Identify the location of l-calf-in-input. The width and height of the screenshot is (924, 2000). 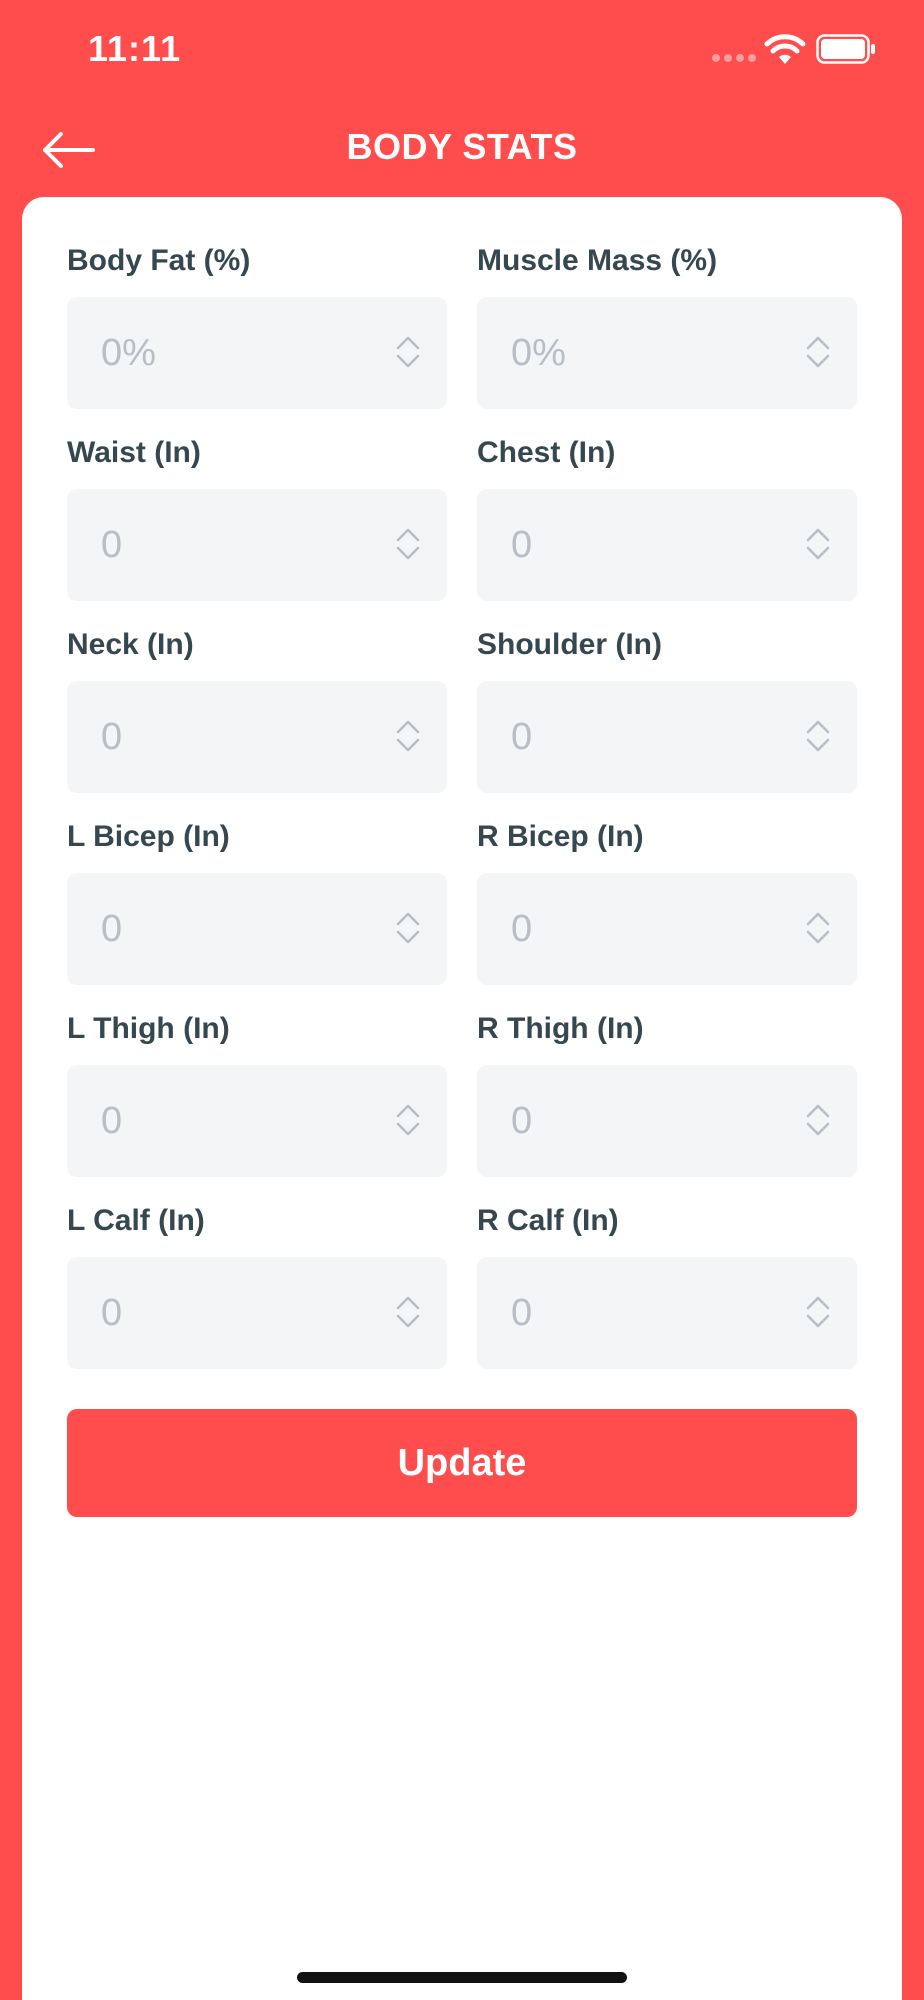
(257, 1313).